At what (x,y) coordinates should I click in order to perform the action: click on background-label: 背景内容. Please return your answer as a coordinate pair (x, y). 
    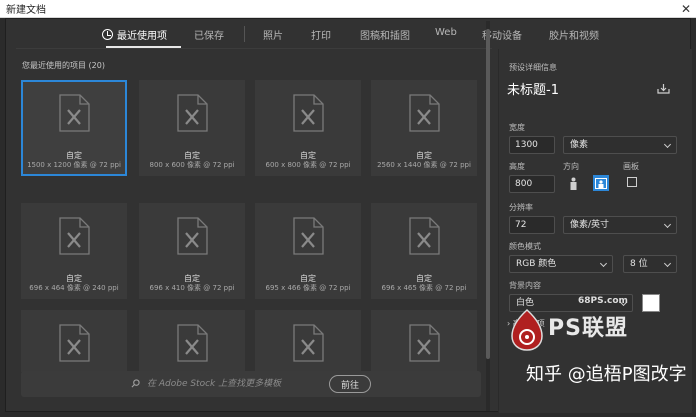
    Looking at the image, I should click on (525, 285).